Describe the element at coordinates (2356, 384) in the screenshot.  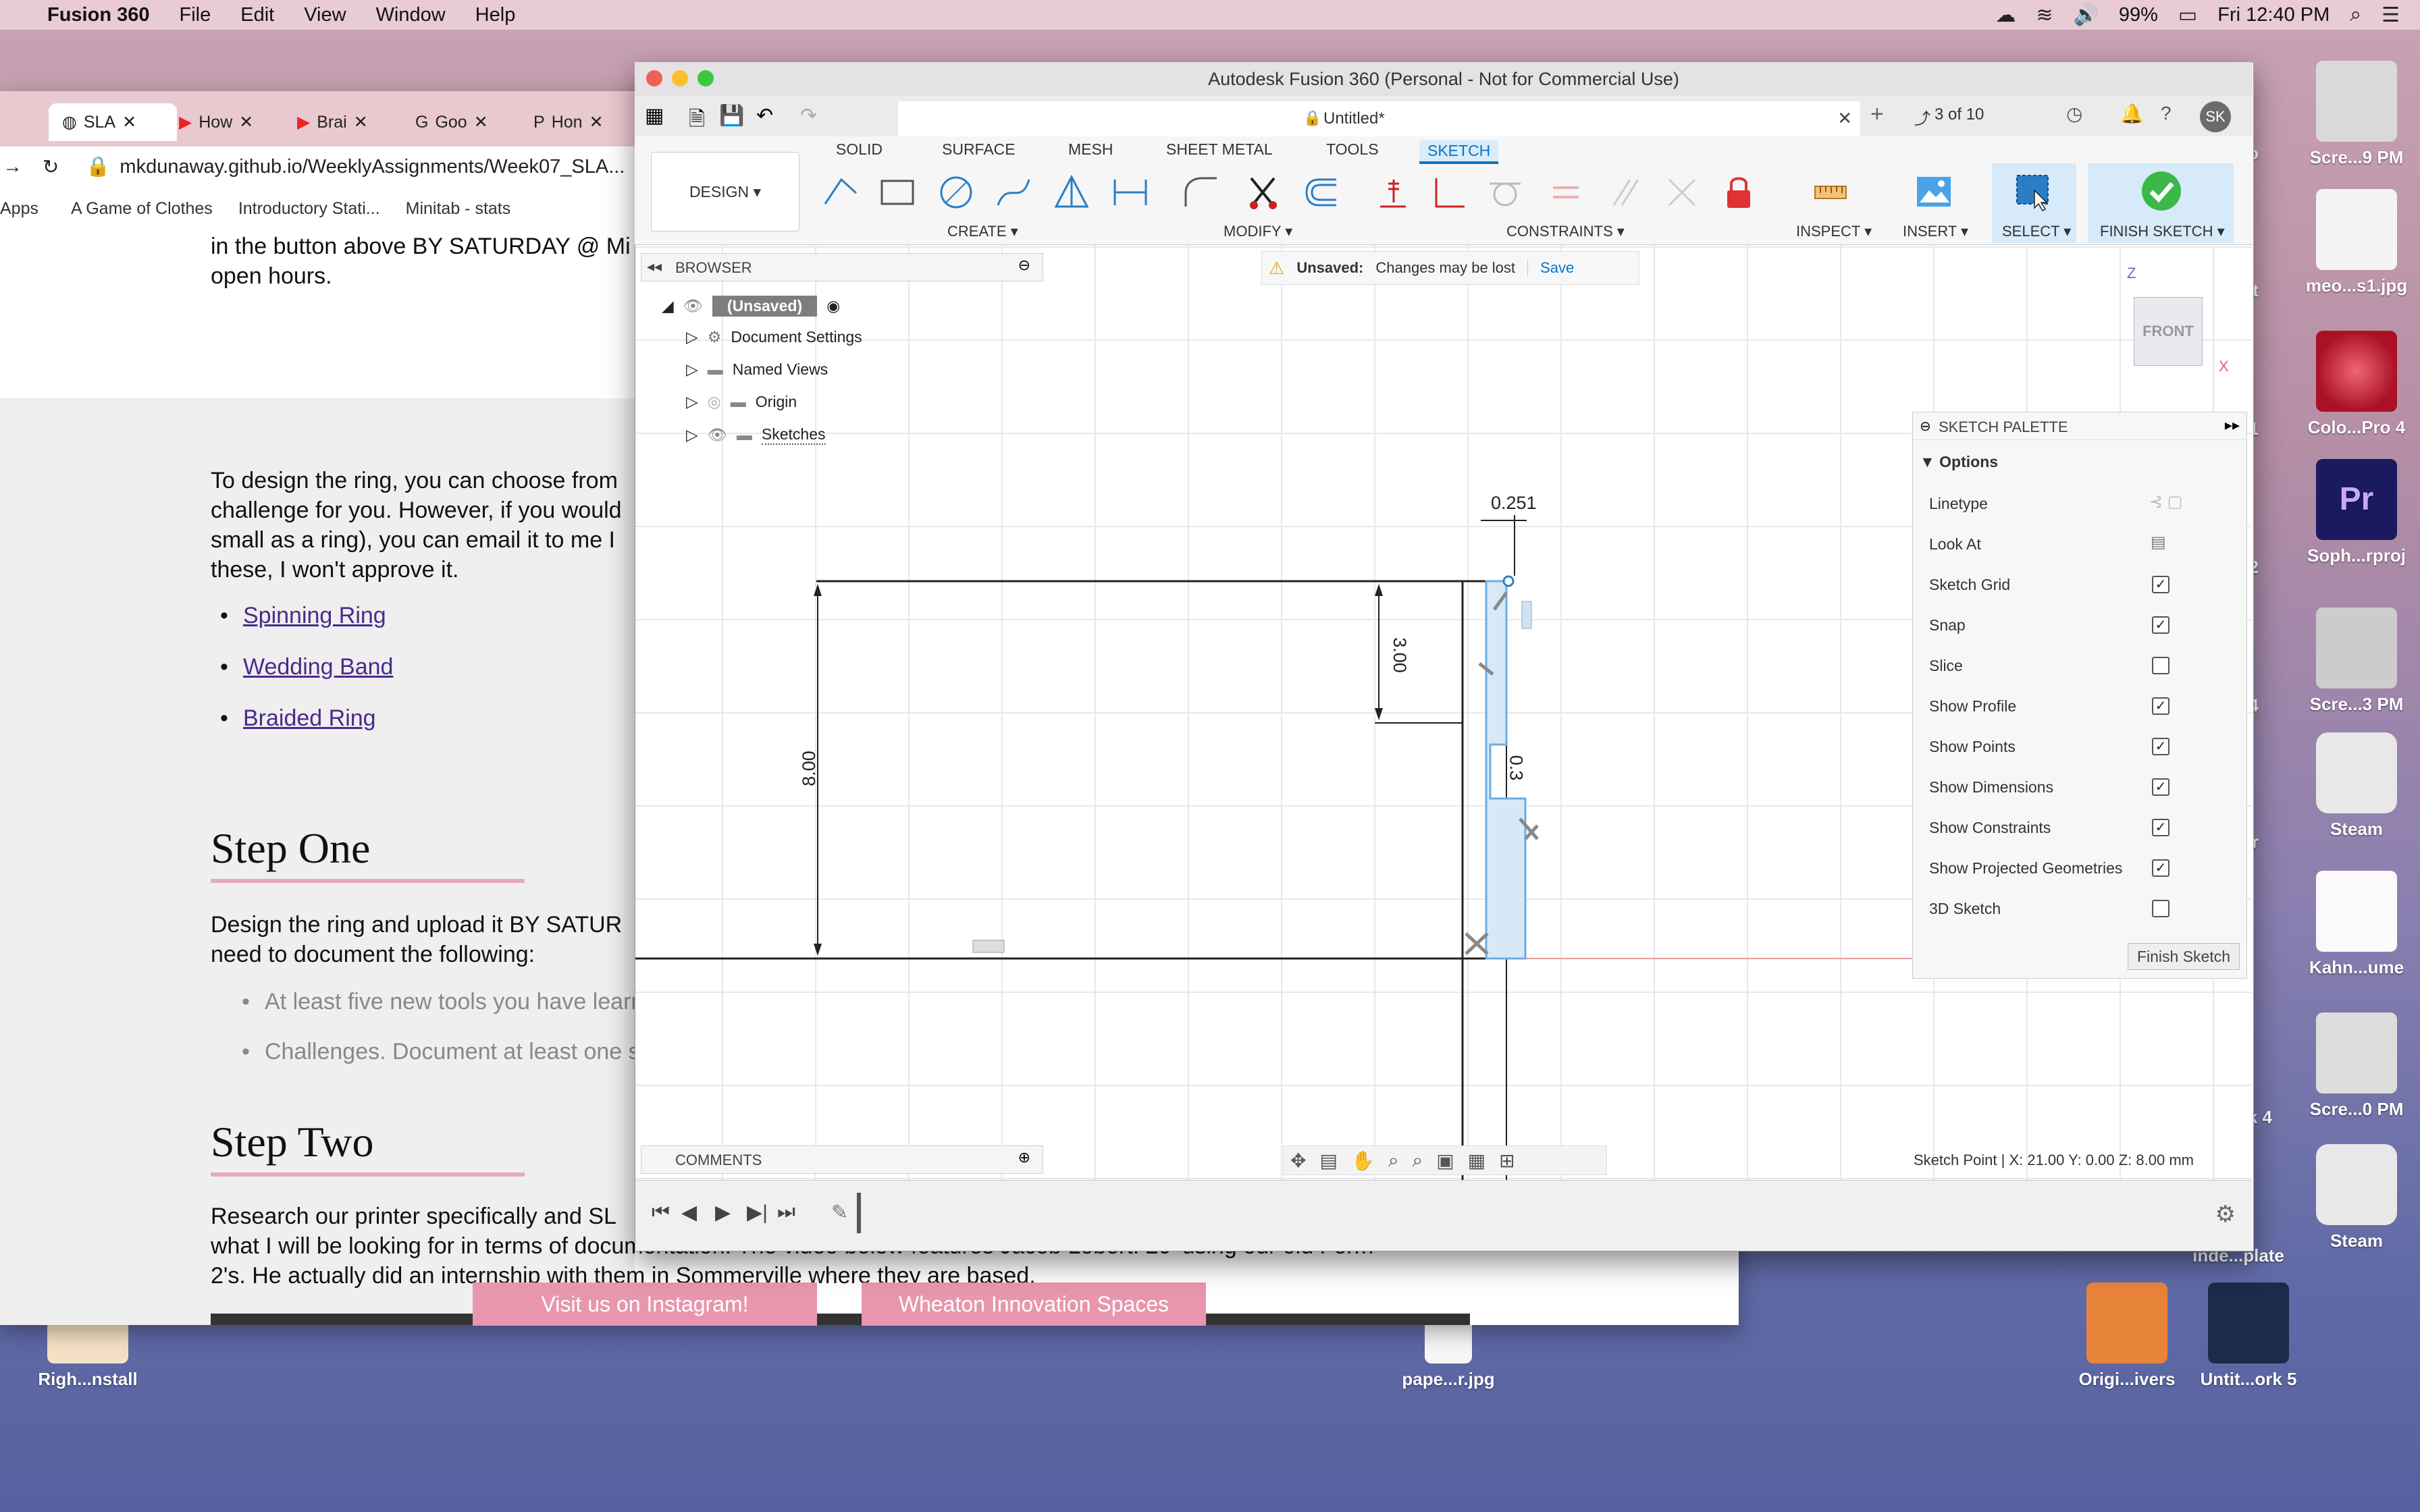
I see `desktop-icon: Colo...Pro 4` at that location.